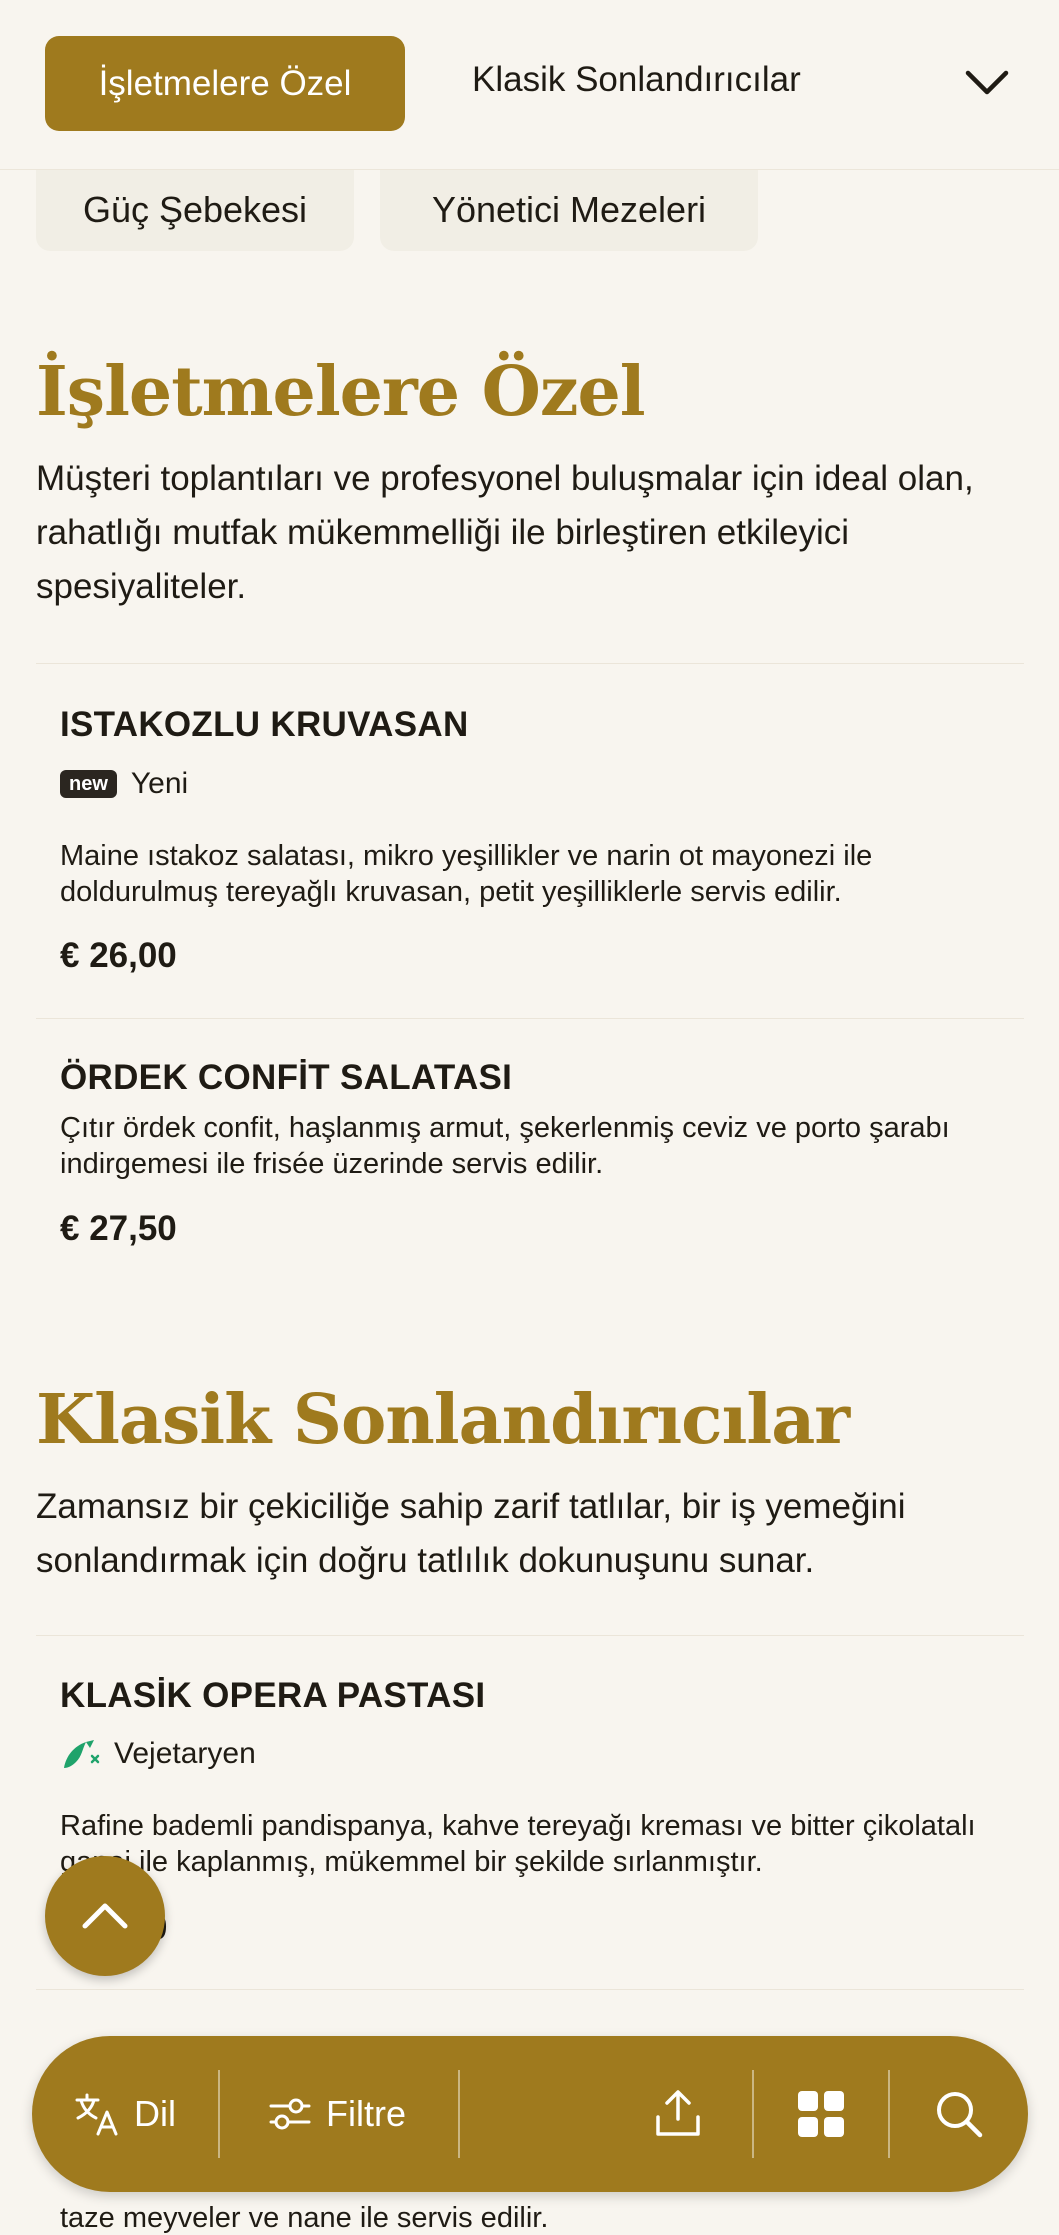  I want to click on chevron-down-icon, so click(987, 83).